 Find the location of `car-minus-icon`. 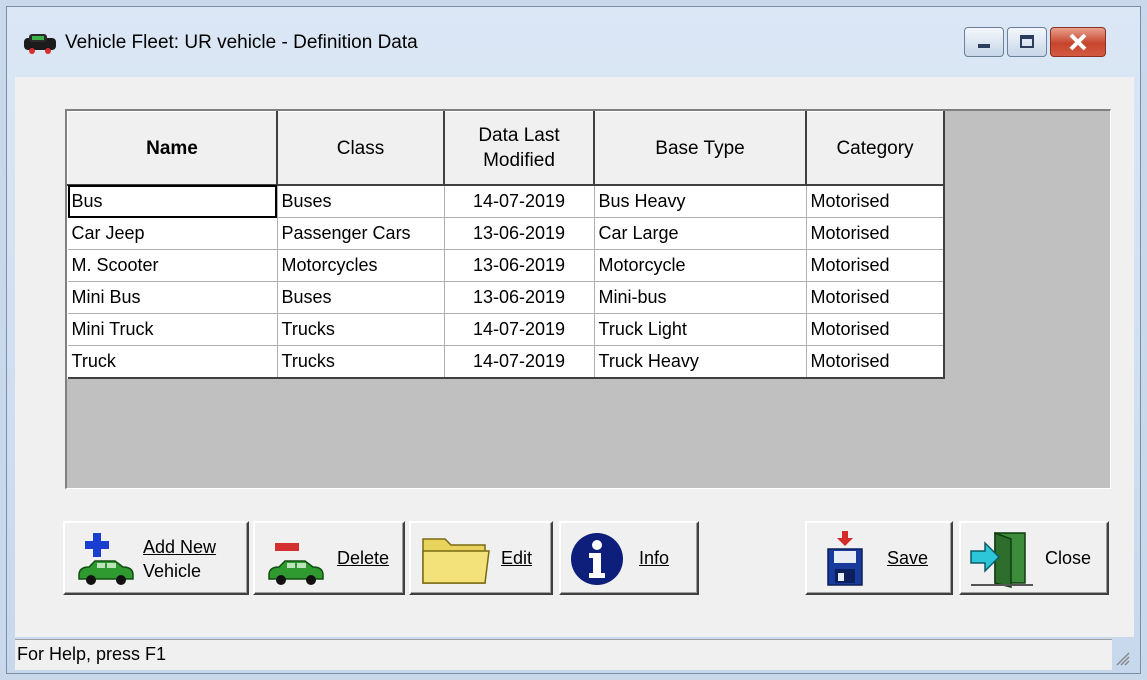

car-minus-icon is located at coordinates (296, 564).